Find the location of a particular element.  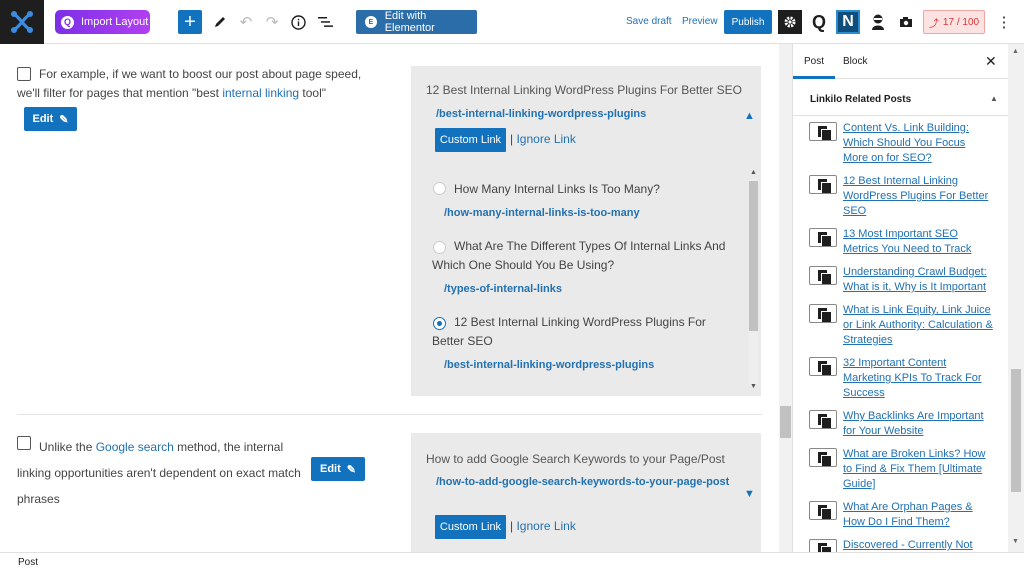

import-layout-label: Import Layout is located at coordinates (115, 22).